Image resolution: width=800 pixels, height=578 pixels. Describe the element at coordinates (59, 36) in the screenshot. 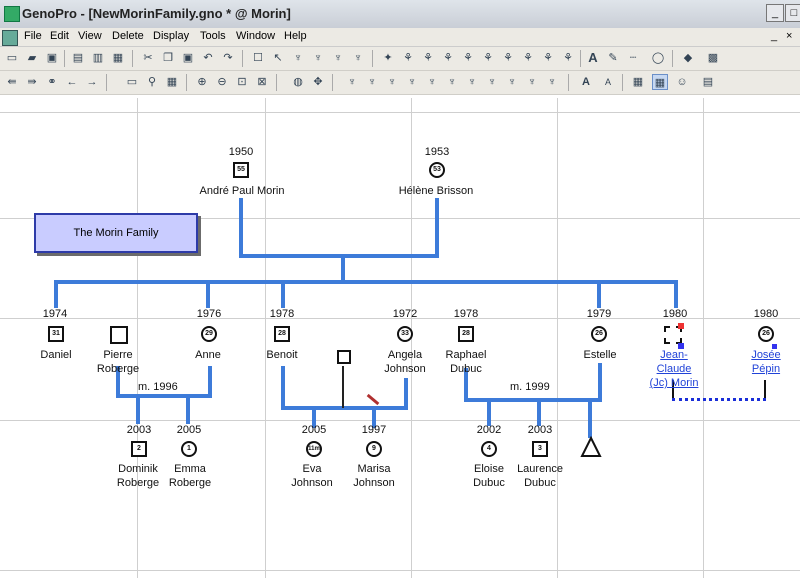

I see `menu-edit: Edit` at that location.